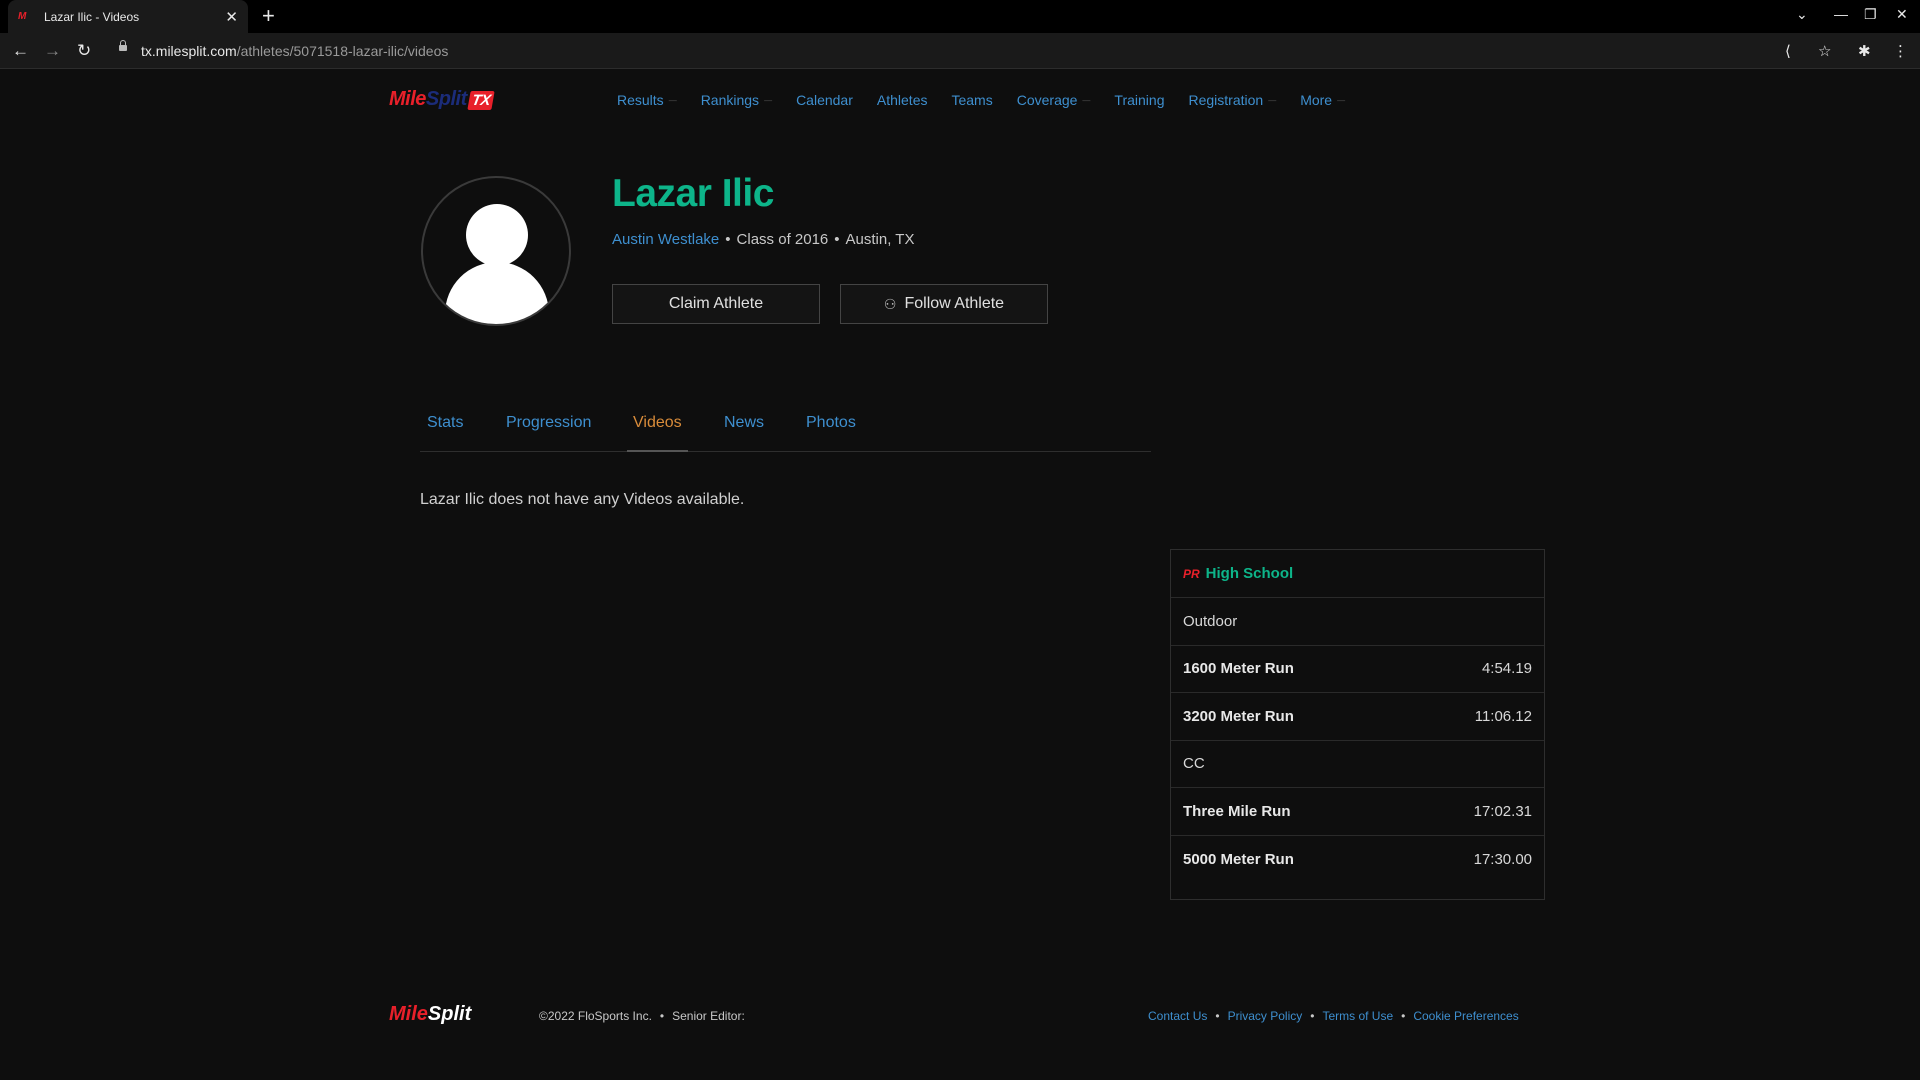  Describe the element at coordinates (1503, 716) in the screenshot. I see `pr-time: 11:06.12` at that location.